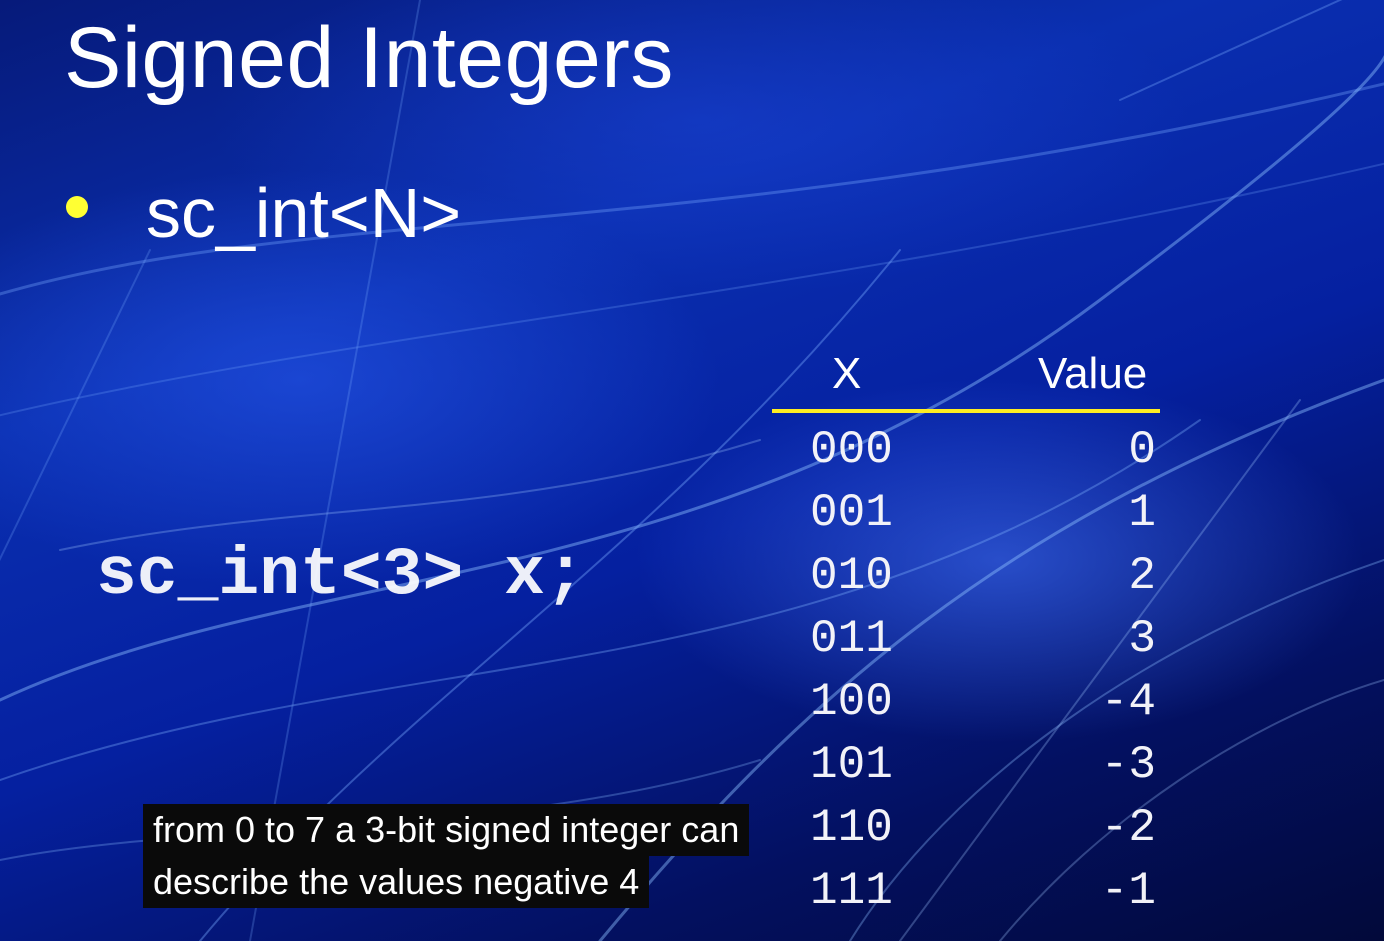  What do you see at coordinates (1142, 450) in the screenshot?
I see `table-cell-value: 0` at bounding box center [1142, 450].